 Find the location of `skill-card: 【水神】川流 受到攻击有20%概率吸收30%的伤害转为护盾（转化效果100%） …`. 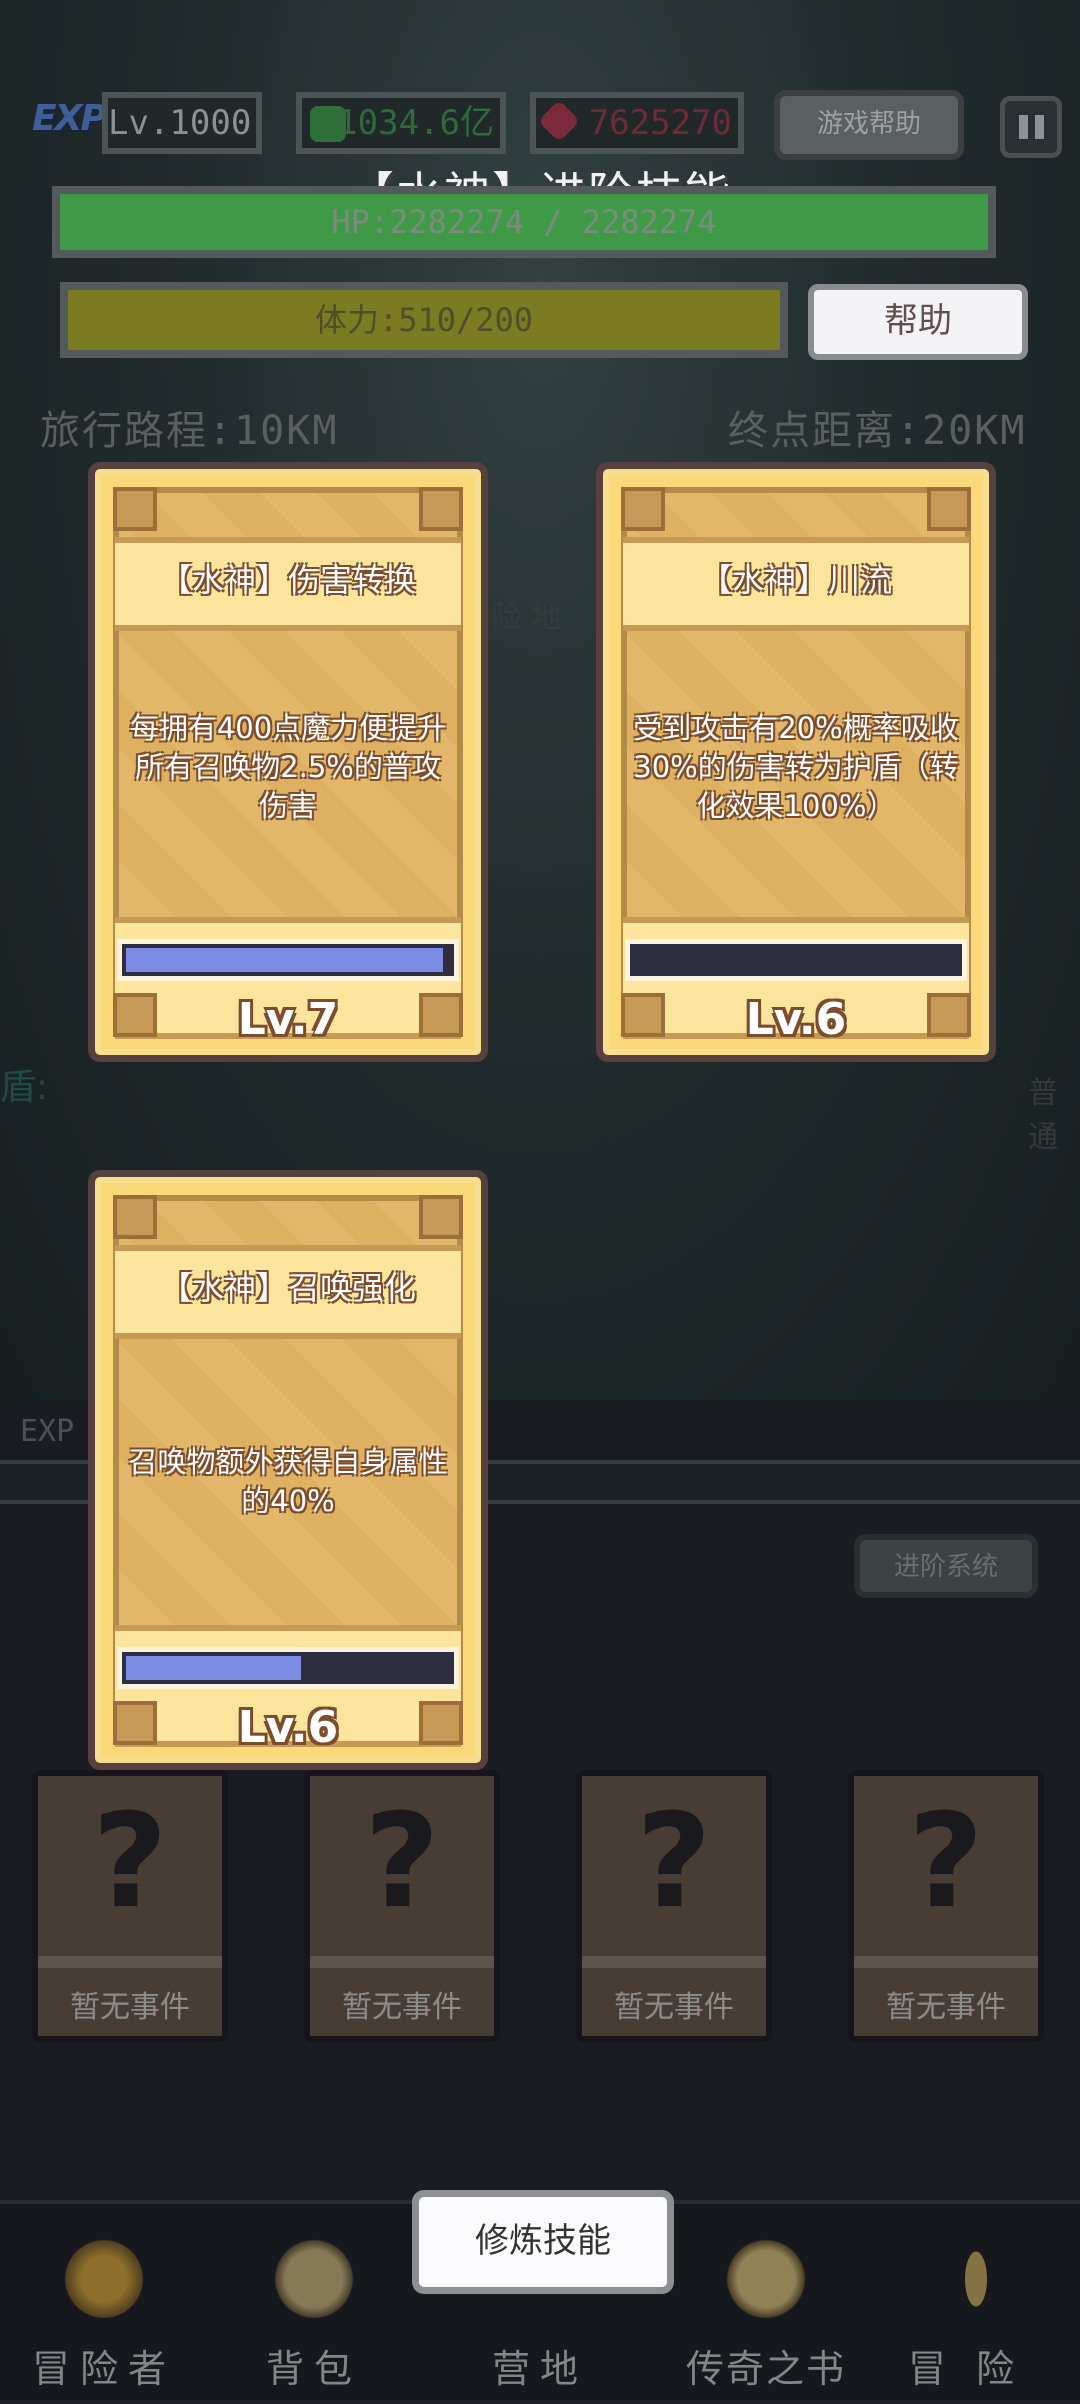

skill-card: 【水神】川流 受到攻击有20%概率吸收30%的伤害转为护盾（转化效果100%） … is located at coordinates (796, 762).